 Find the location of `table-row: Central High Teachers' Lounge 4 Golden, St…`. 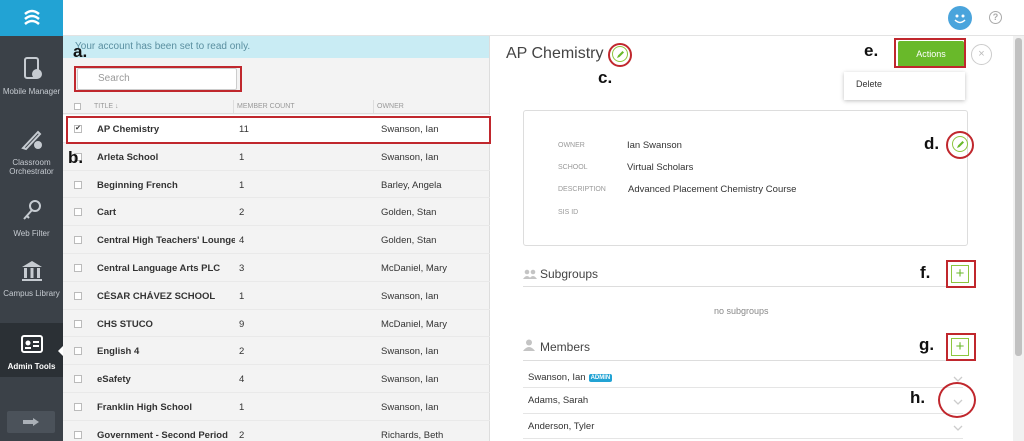

table-row: Central High Teachers' Lounge 4 Golden, St… is located at coordinates (276, 240).